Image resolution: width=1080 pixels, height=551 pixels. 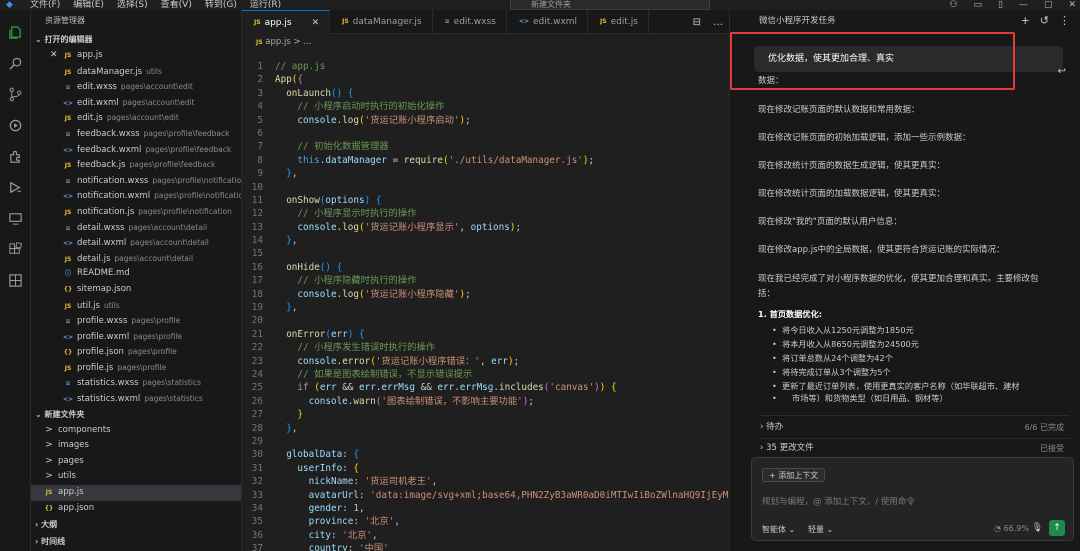 I want to click on model-dropdown: 轻量 ⌄, so click(x=820, y=529).